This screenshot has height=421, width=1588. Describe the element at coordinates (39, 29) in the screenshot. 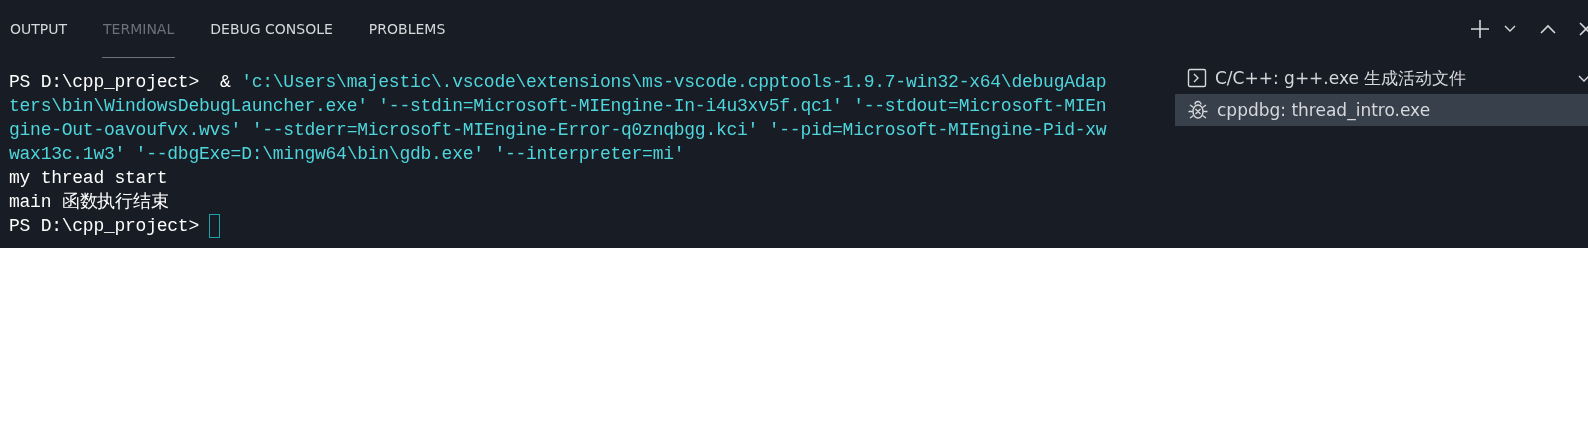

I see `panel-tab: OUTPUT` at that location.